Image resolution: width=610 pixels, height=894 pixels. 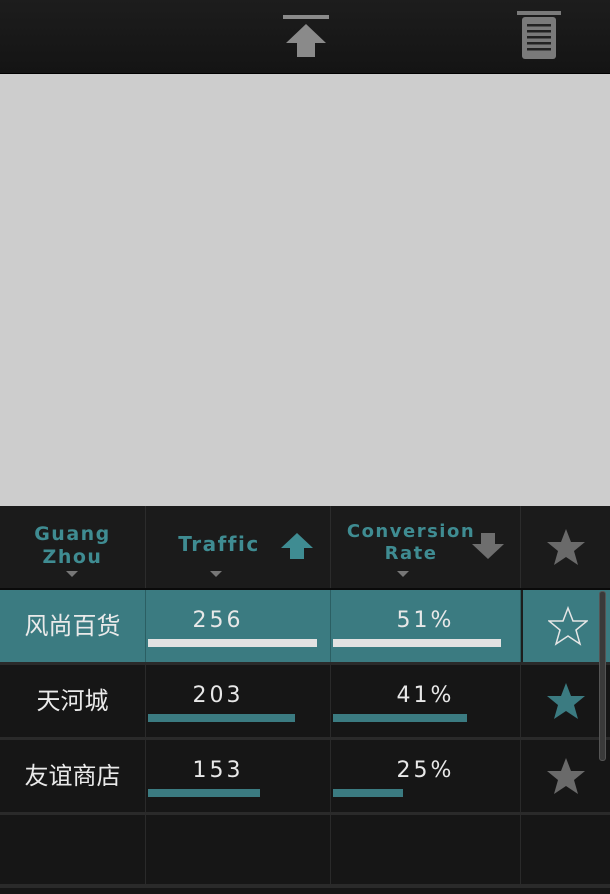 I want to click on table-row: 友谊商店 153 25%, so click(x=305, y=776).